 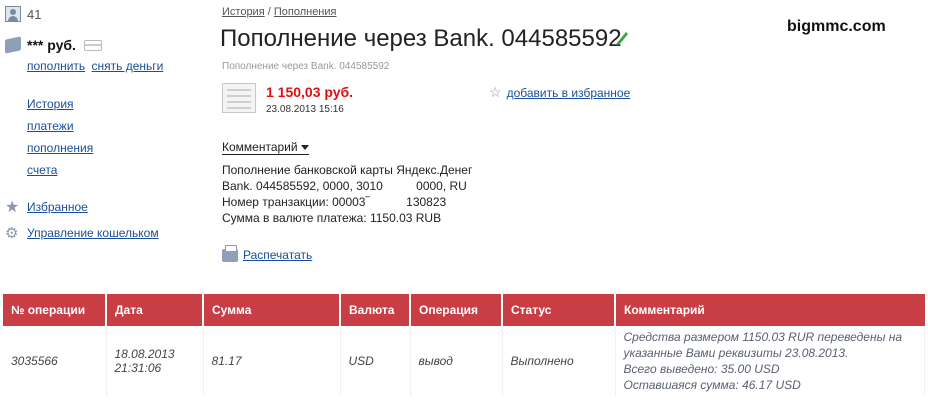 I want to click on cell-sum: 81.17, so click(x=272, y=361).